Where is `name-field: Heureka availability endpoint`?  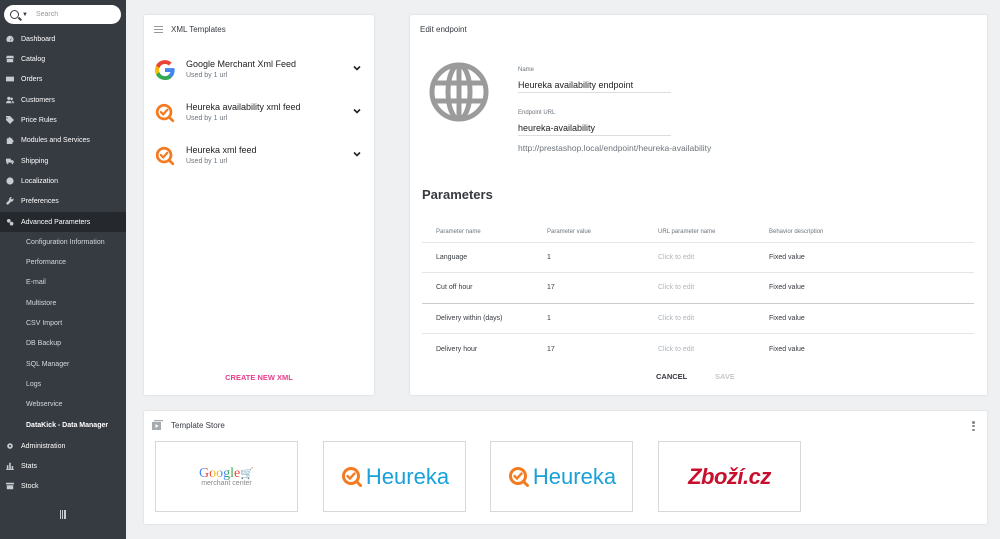
name-field: Heureka availability endpoint is located at coordinates (594, 86).